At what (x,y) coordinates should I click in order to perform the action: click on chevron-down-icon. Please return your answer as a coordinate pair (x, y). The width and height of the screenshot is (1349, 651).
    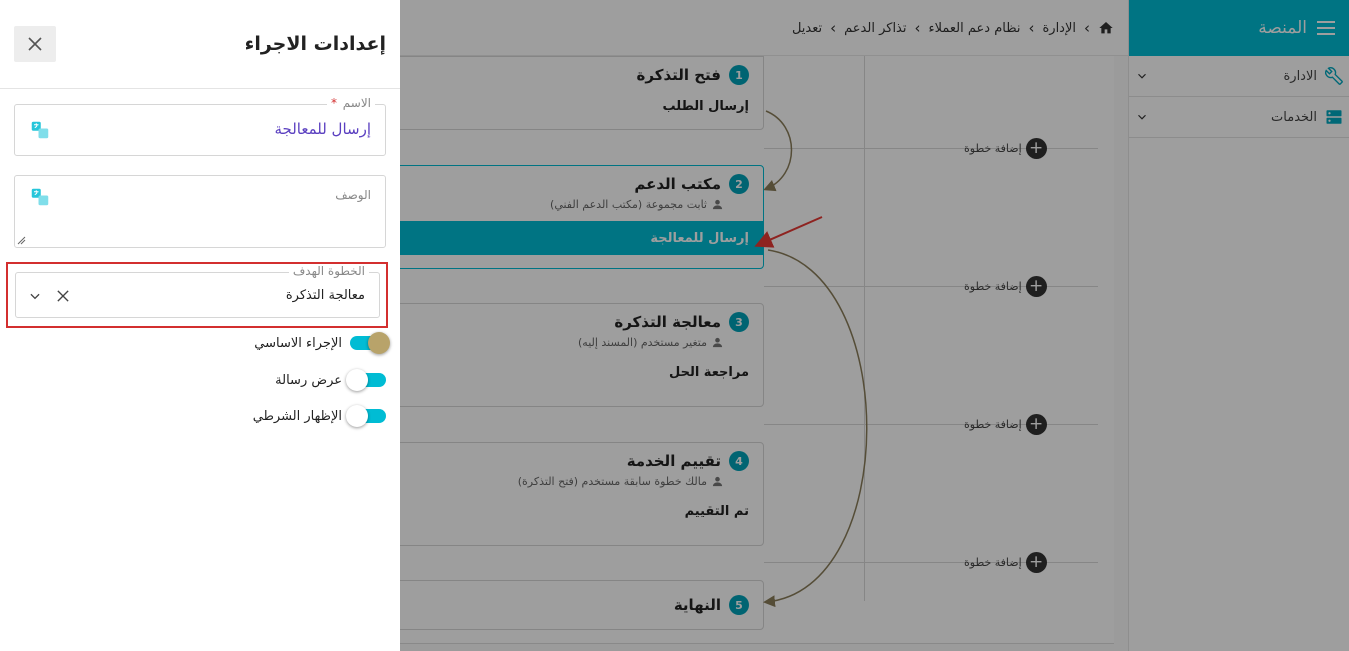
    Looking at the image, I should click on (35, 296).